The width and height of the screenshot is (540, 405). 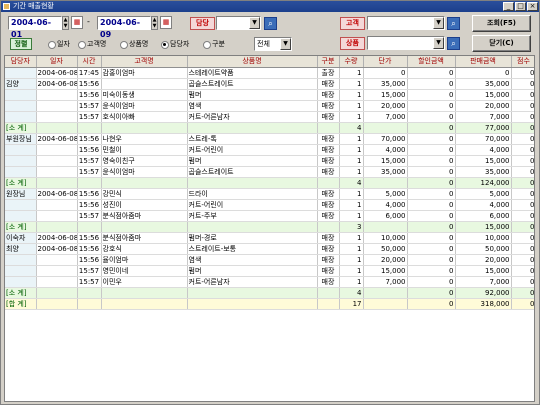 What do you see at coordinates (483, 62) in the screenshot?
I see `column-header: 판매금액` at bounding box center [483, 62].